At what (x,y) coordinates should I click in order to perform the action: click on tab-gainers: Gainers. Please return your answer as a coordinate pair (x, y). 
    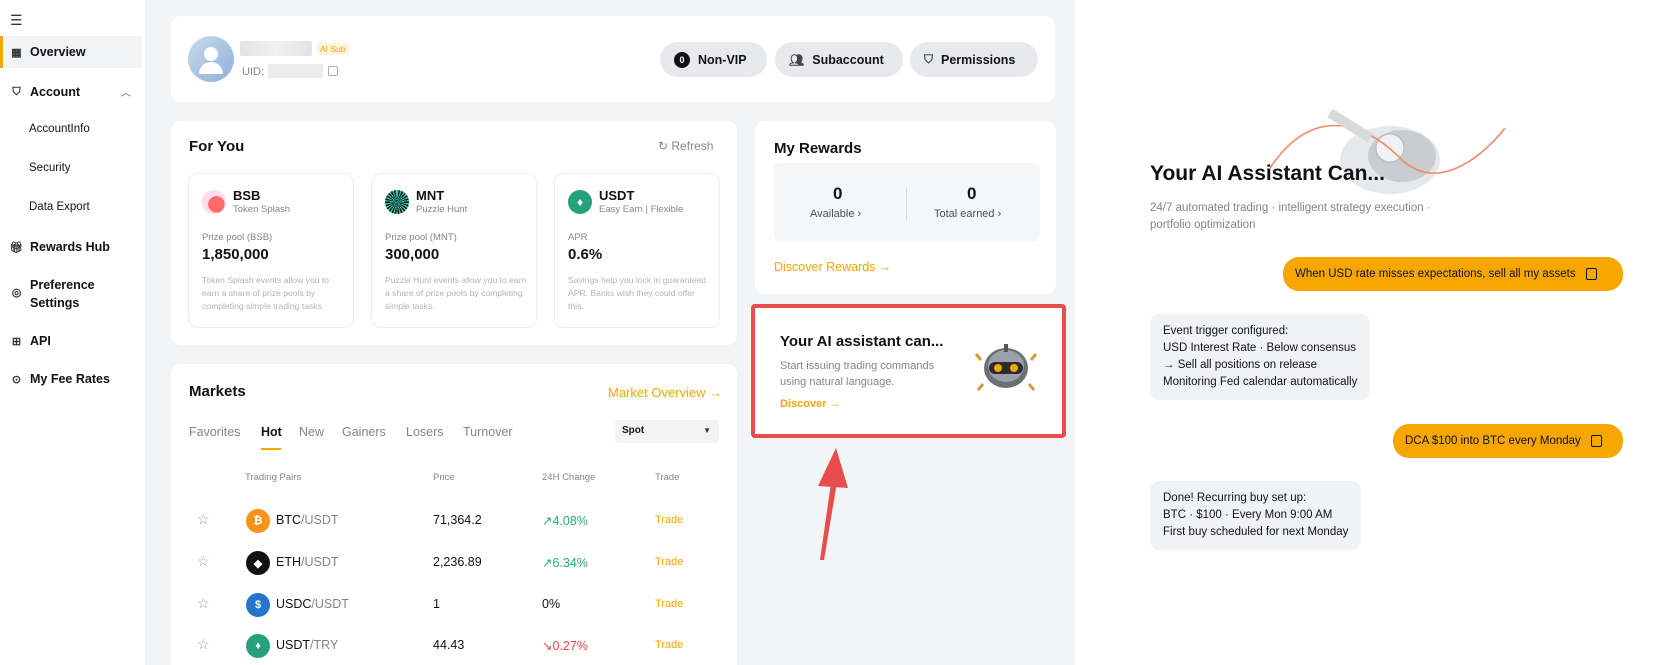
    Looking at the image, I should click on (364, 432).